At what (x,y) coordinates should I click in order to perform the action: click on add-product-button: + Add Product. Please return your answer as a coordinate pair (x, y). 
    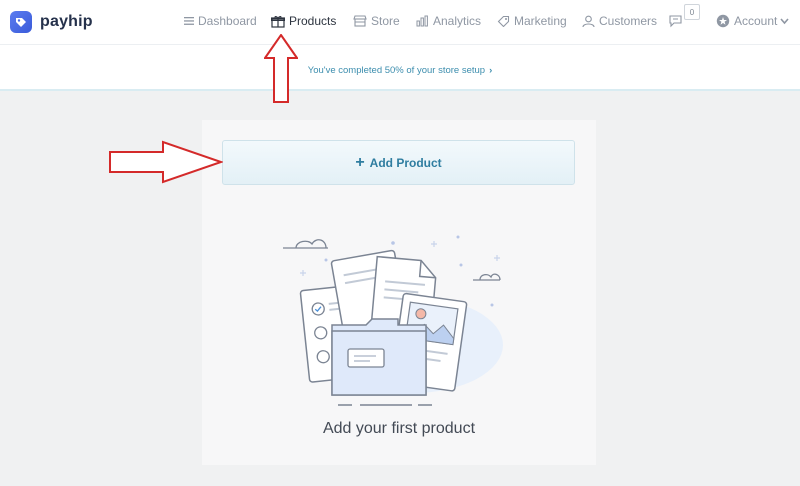
    Looking at the image, I should click on (398, 162).